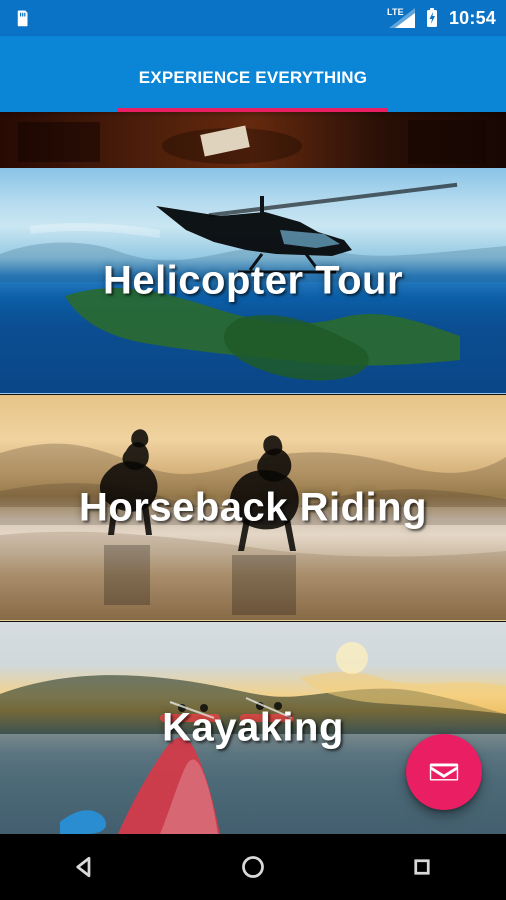 The width and height of the screenshot is (506, 900). Describe the element at coordinates (253, 18) in the screenshot. I see `status-bar: LTE 10:54` at that location.